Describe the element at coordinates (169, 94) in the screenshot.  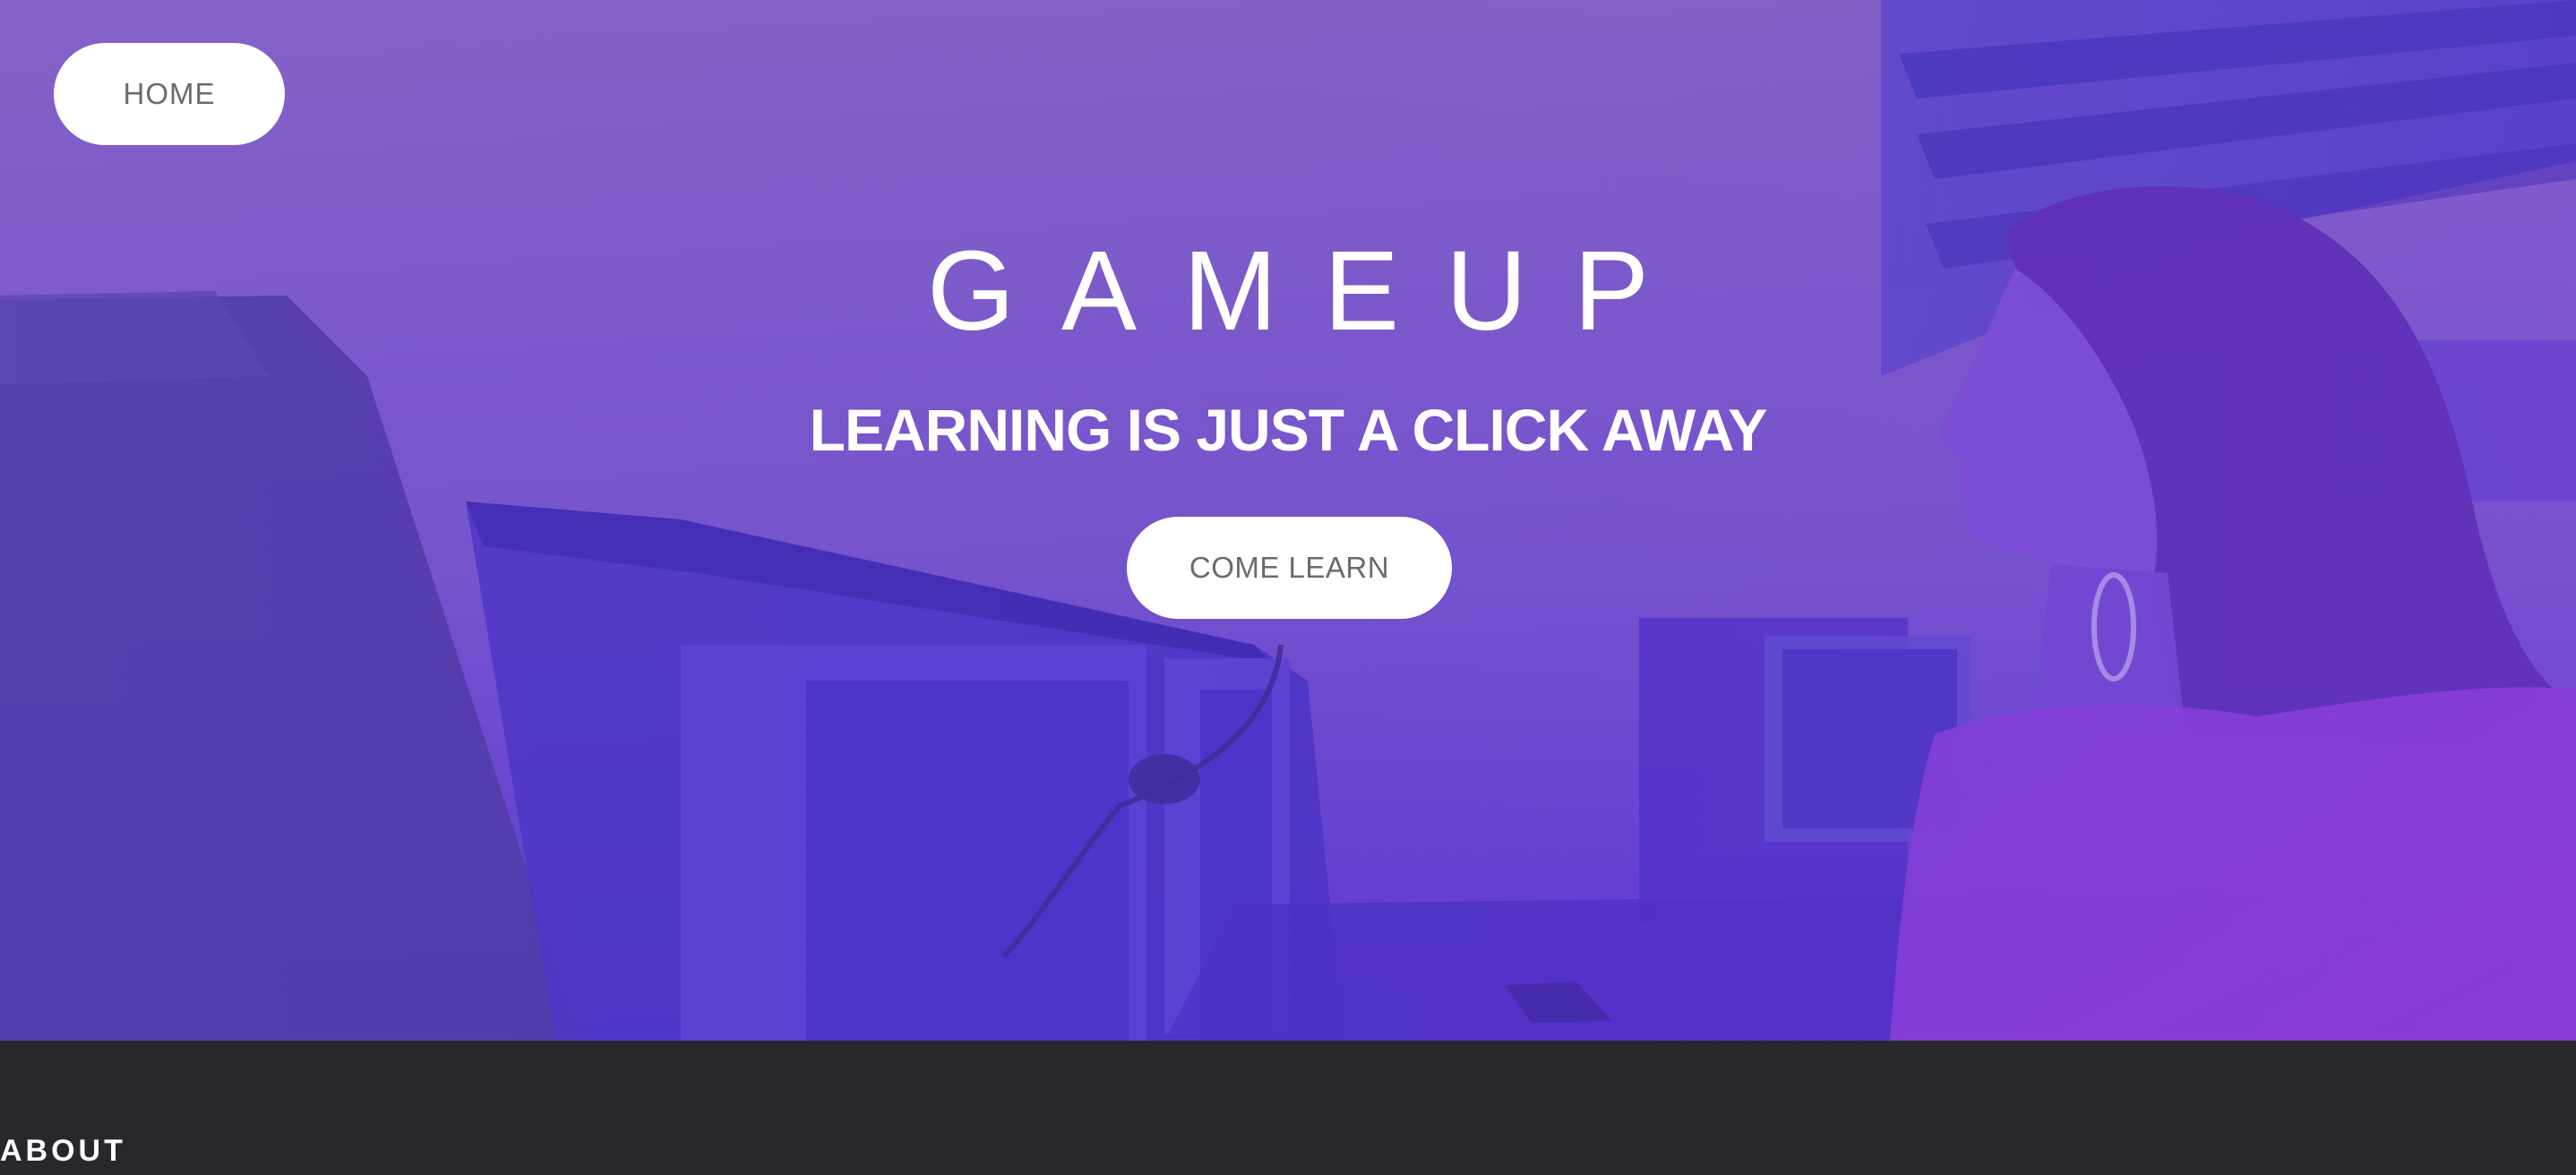
I see `home-button: HOME` at that location.